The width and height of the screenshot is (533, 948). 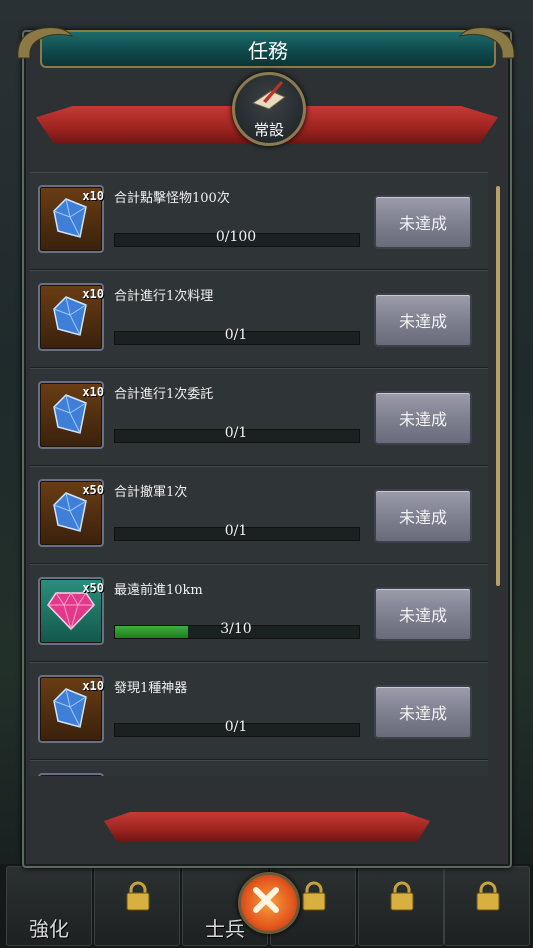 I want to click on list-scrollbar, so click(x=498, y=386).